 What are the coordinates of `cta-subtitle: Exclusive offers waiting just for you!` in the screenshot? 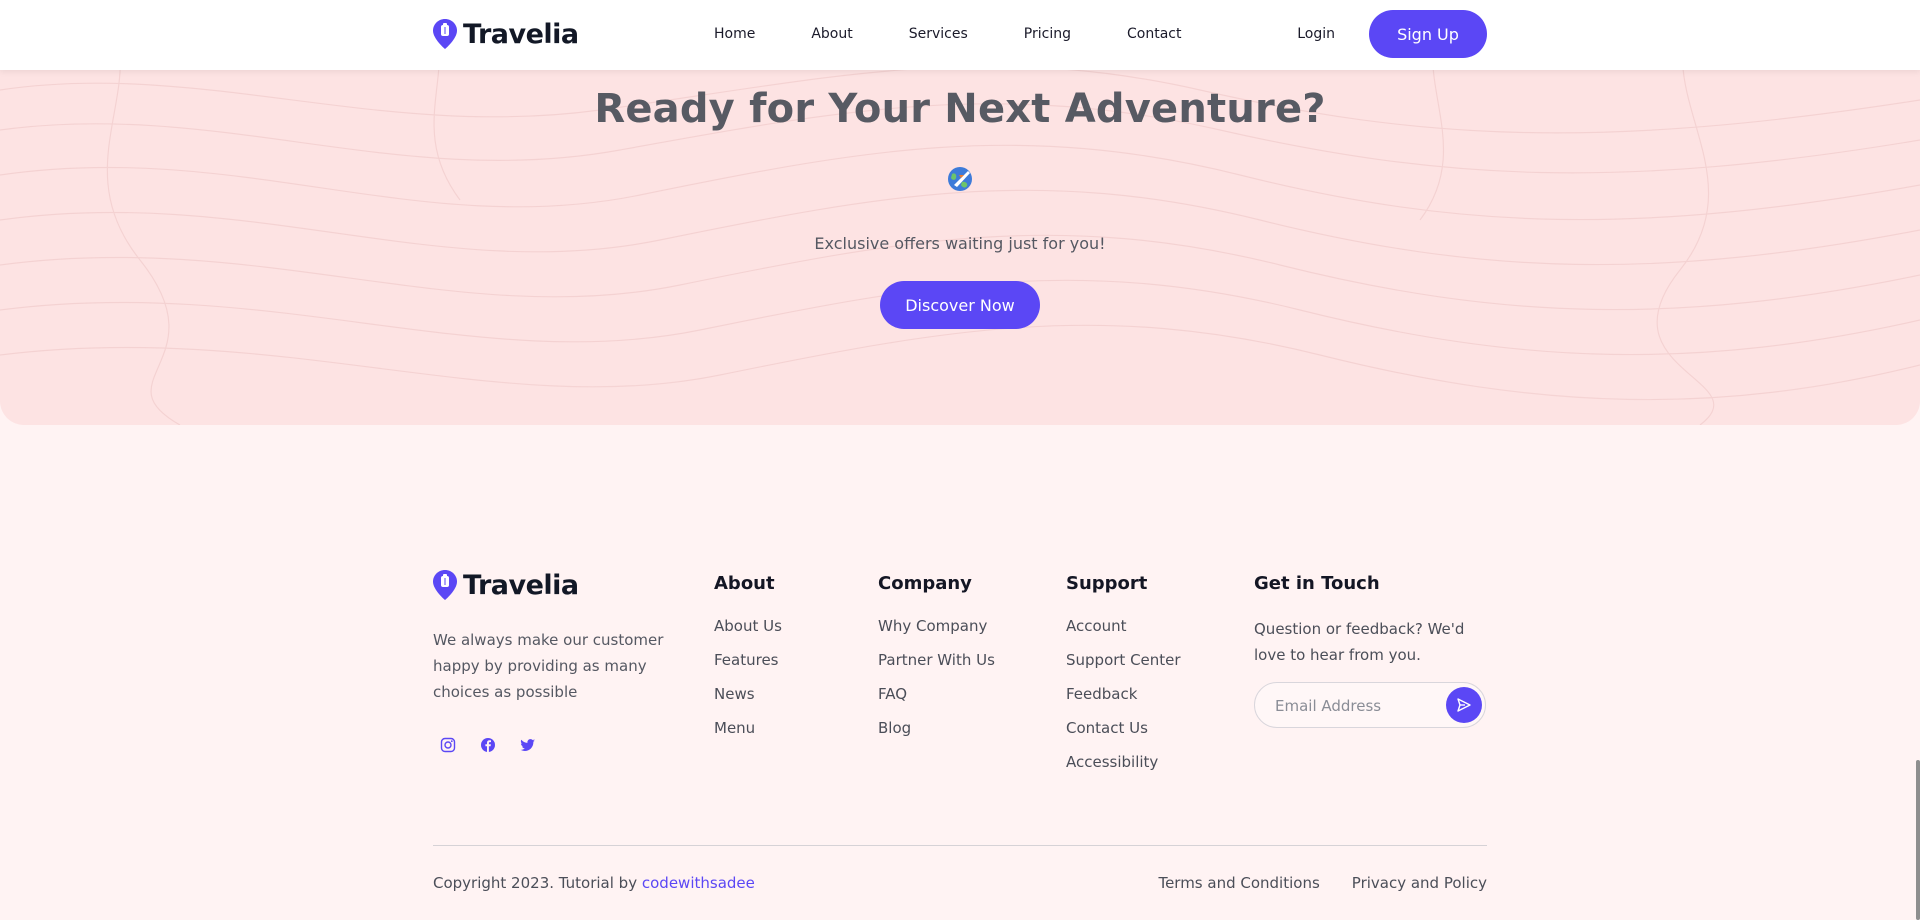 It's located at (960, 243).